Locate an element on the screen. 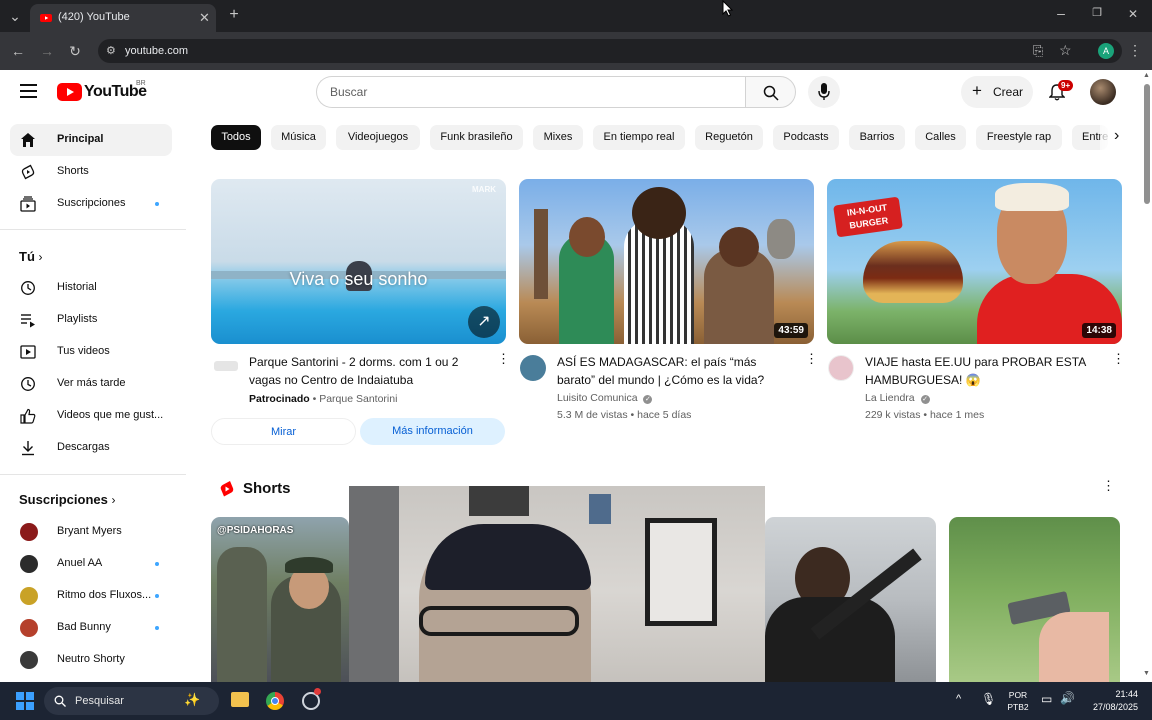 The width and height of the screenshot is (1152, 720). watch-button: Mirar is located at coordinates (283, 431).